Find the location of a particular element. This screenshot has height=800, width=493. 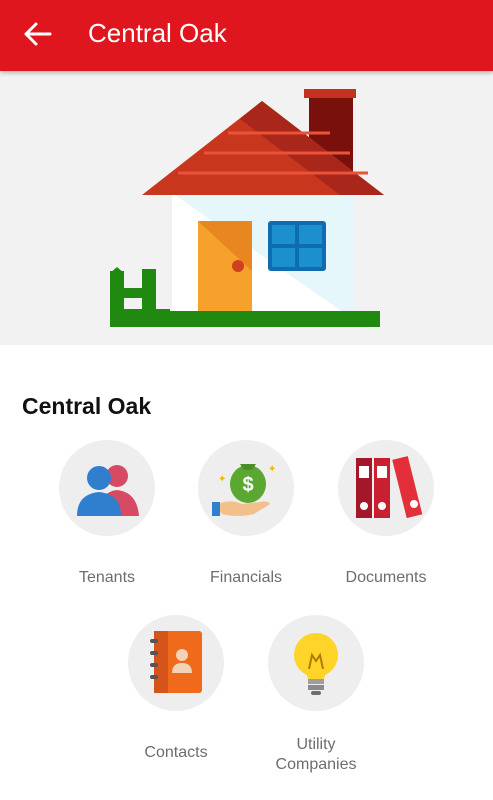

tenants-label: Tenants is located at coordinates (107, 577).